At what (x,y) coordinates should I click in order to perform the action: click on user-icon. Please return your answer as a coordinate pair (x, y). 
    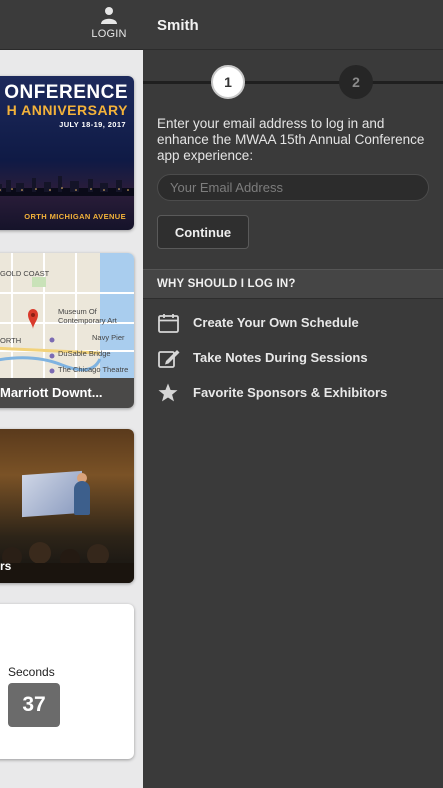
    Looking at the image, I should click on (109, 15).